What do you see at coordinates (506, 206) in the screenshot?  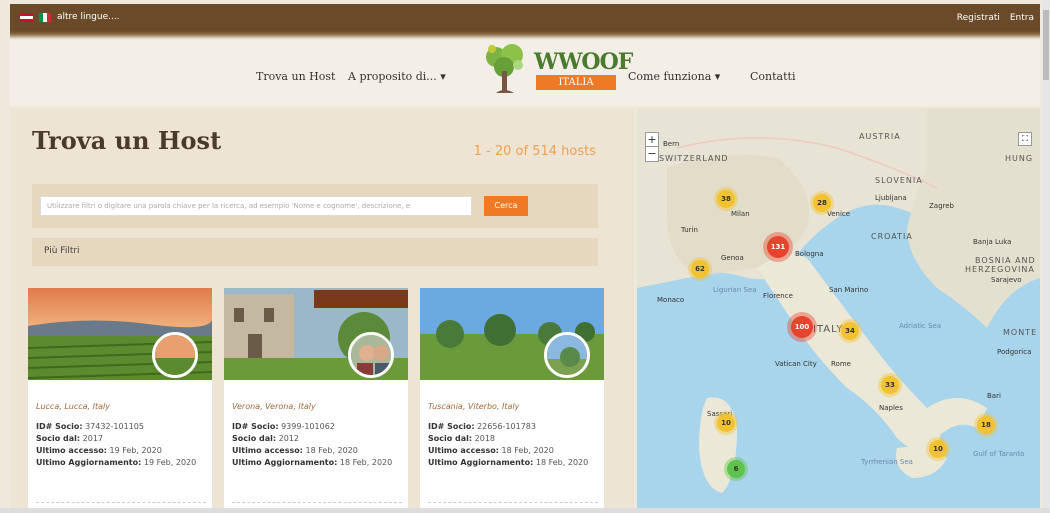 I see `search-button: Cerca` at bounding box center [506, 206].